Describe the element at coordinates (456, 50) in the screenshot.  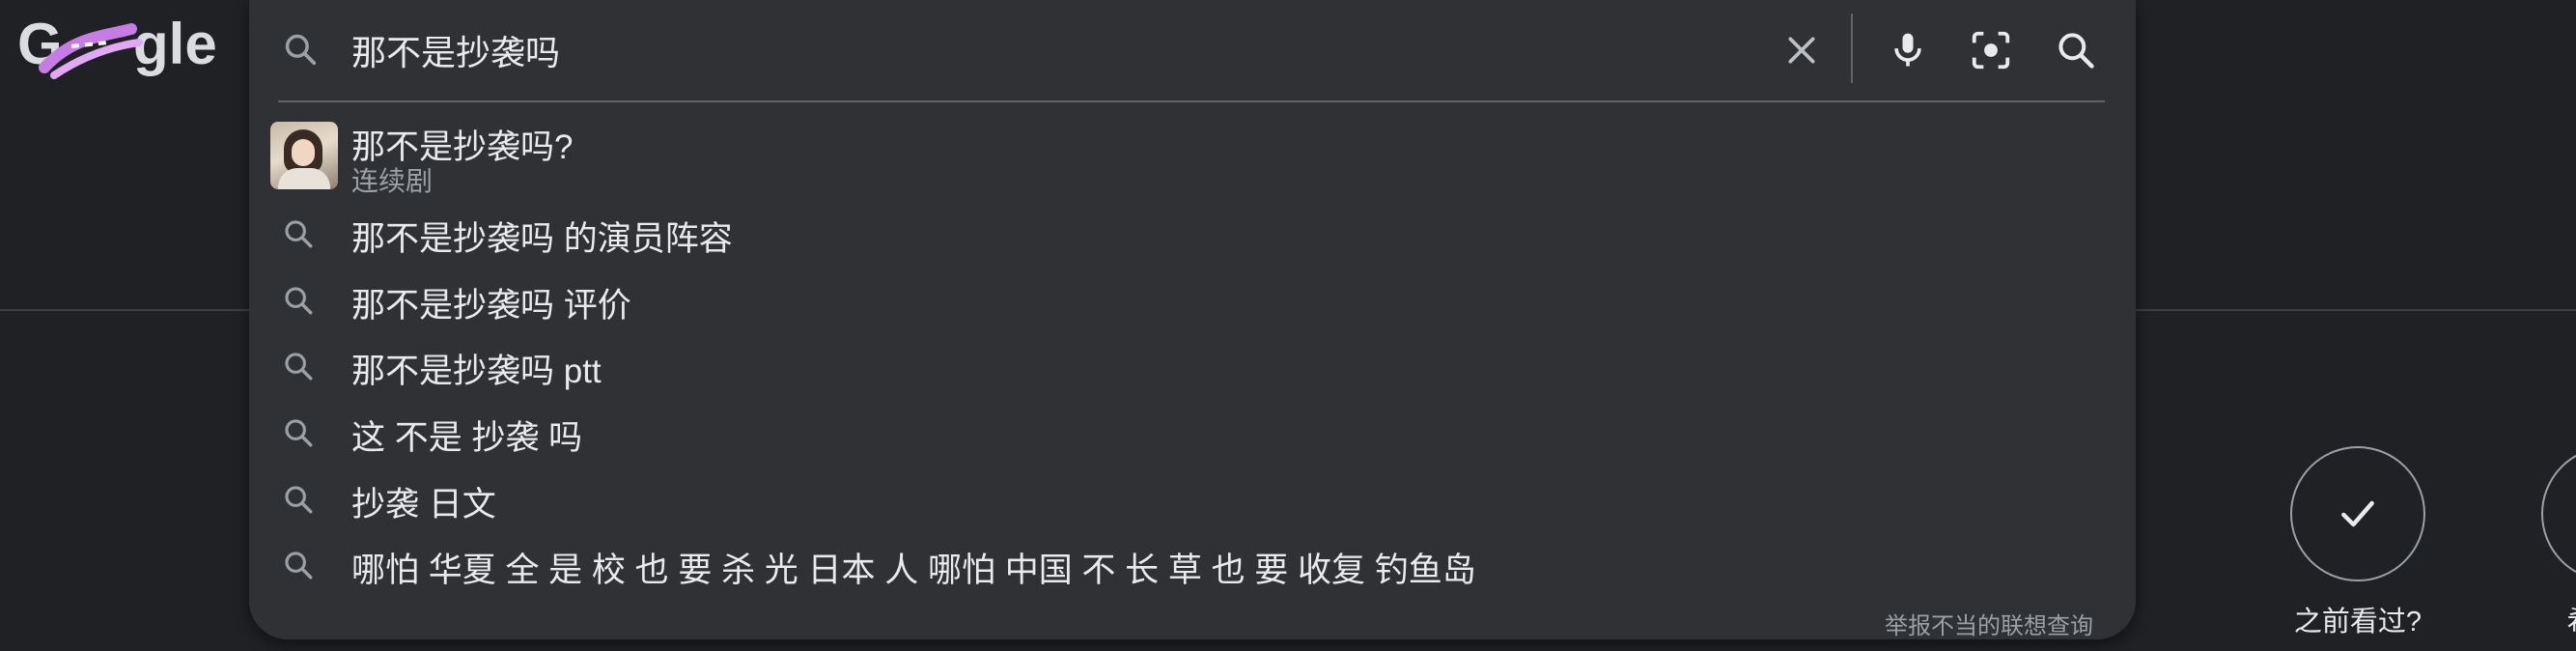
I see `search-input: 那不是抄袭吗` at that location.